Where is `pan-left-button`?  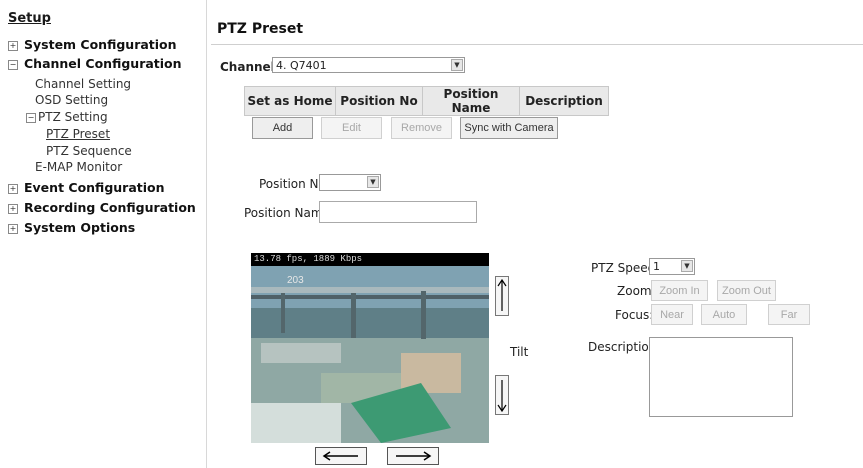
pan-left-button is located at coordinates (341, 456).